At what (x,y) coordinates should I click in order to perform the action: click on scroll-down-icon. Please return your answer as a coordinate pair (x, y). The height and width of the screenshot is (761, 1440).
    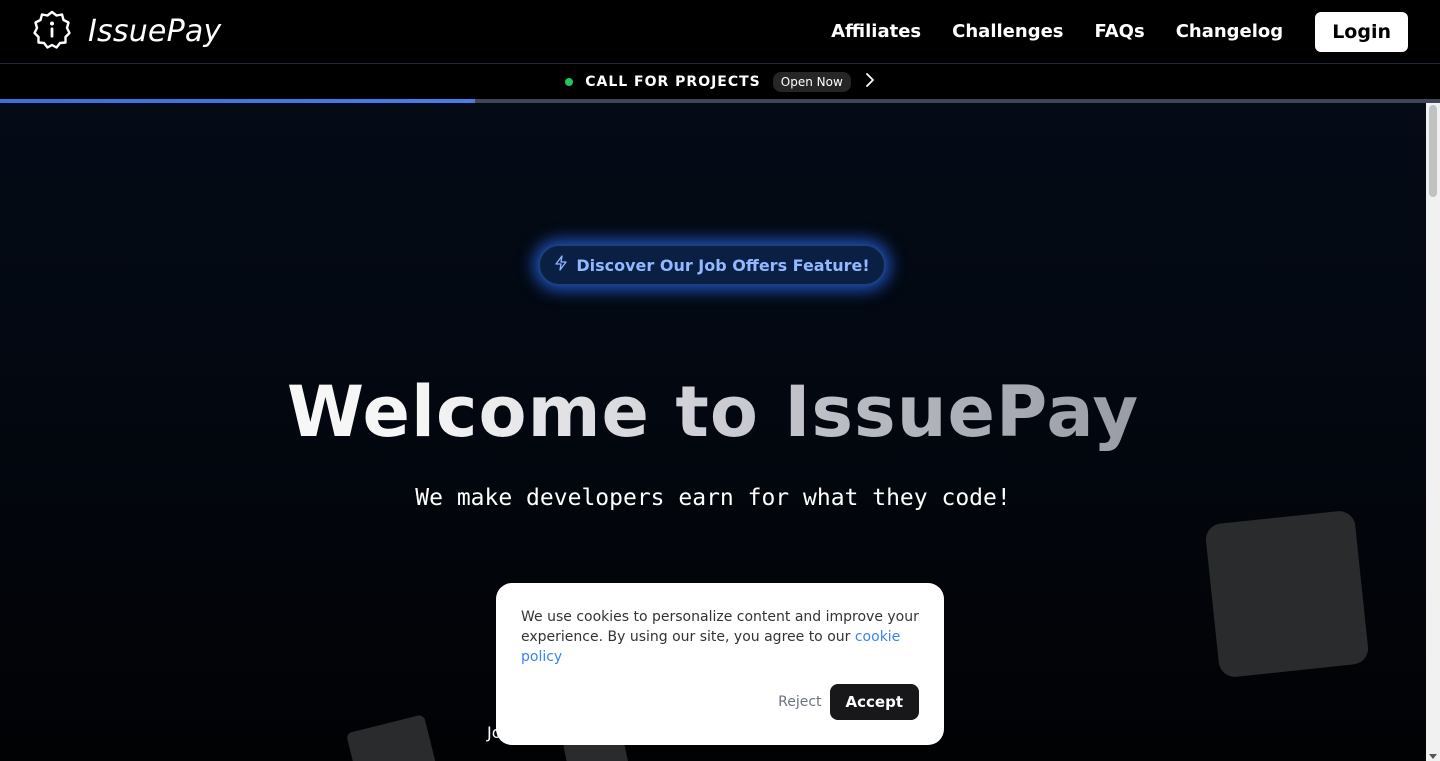
    Looking at the image, I should click on (1433, 756).